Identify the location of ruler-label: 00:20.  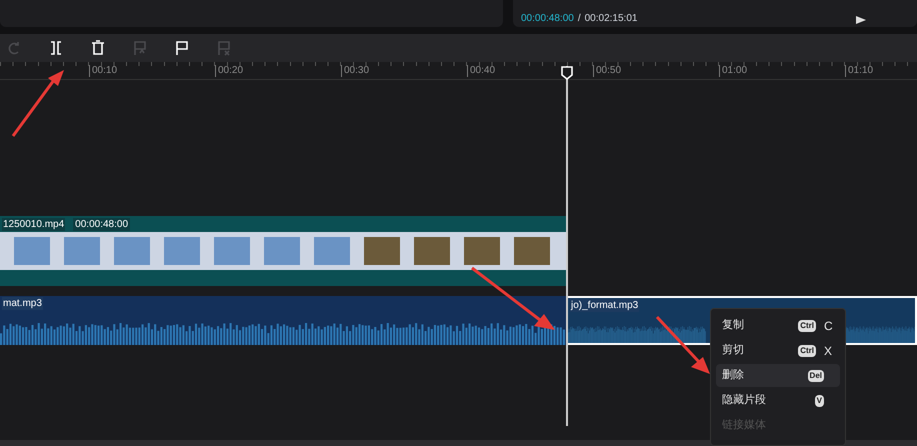
(278, 71).